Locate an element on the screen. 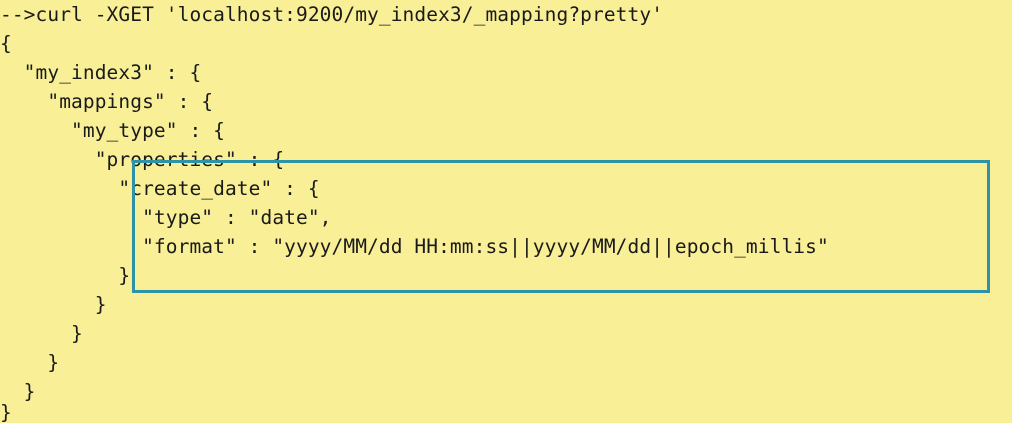 The height and width of the screenshot is (423, 1012). output-line: "properties" : { is located at coordinates (142, 159).